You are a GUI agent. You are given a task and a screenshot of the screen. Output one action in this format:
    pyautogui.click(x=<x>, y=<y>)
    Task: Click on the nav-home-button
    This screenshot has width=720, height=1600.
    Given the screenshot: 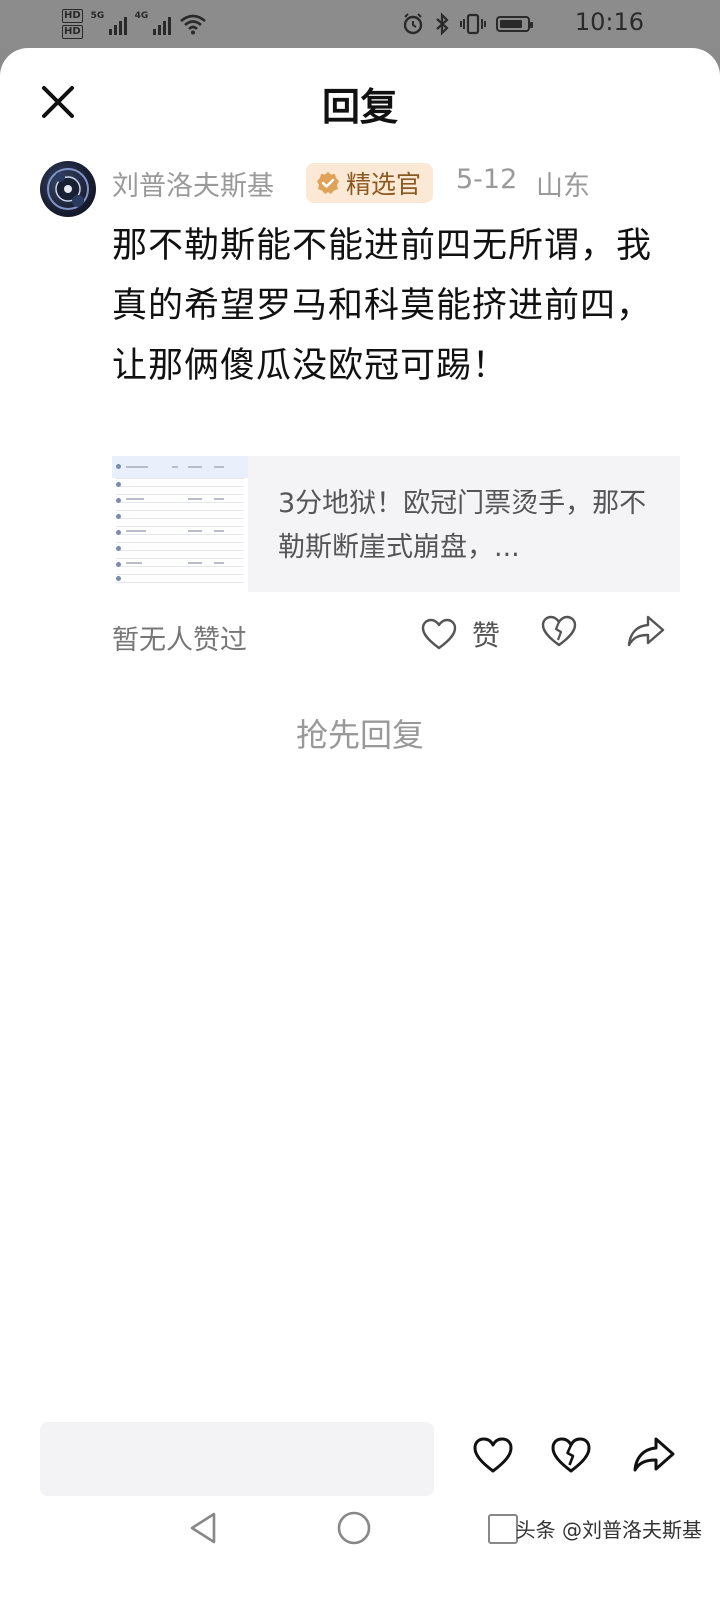 What is the action you would take?
    pyautogui.click(x=354, y=1528)
    